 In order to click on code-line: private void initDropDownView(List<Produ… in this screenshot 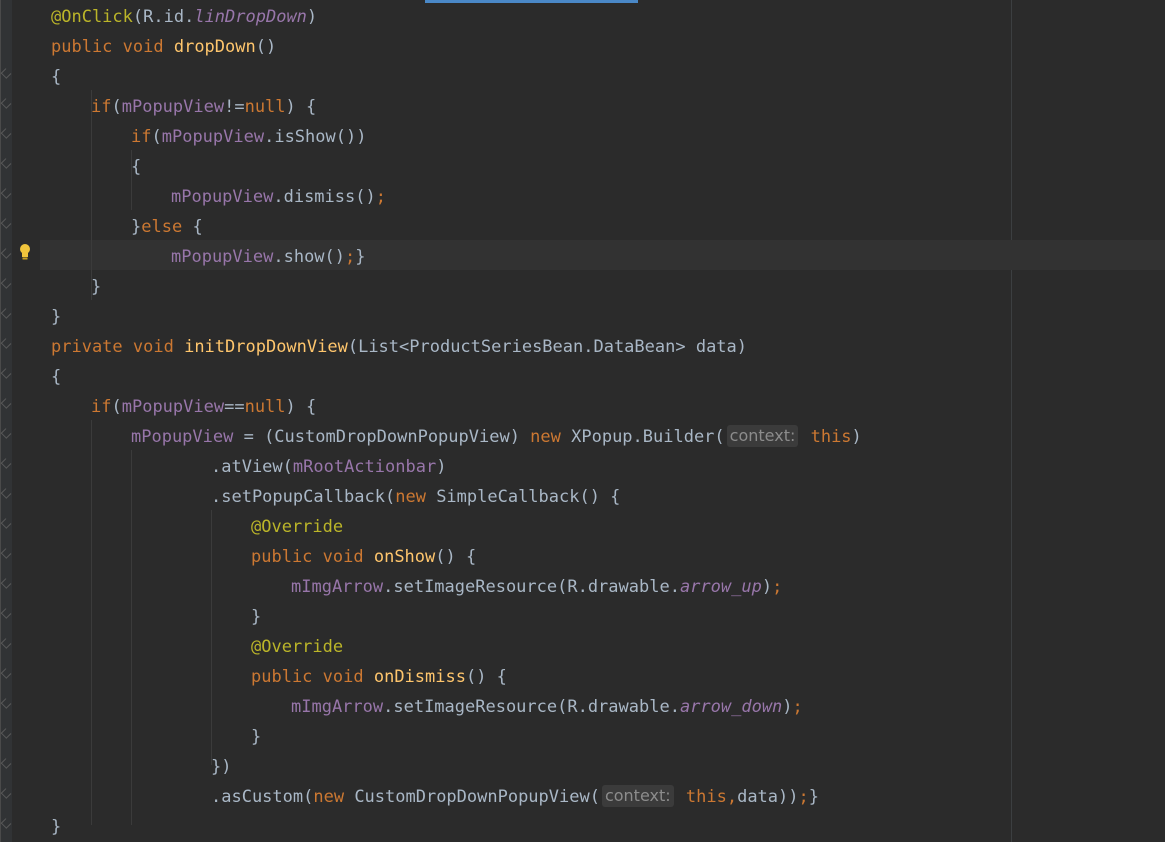, I will do `click(399, 347)`.